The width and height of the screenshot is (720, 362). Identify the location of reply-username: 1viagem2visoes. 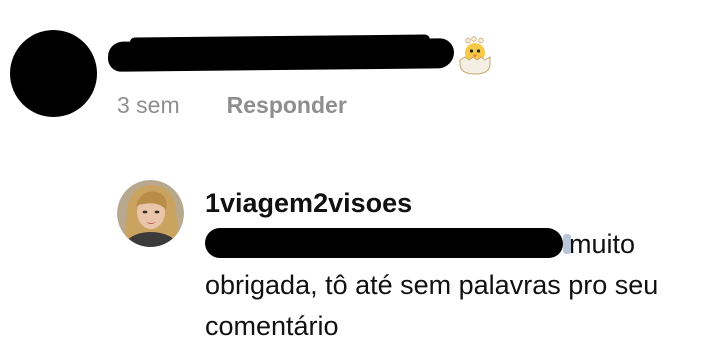
(308, 203).